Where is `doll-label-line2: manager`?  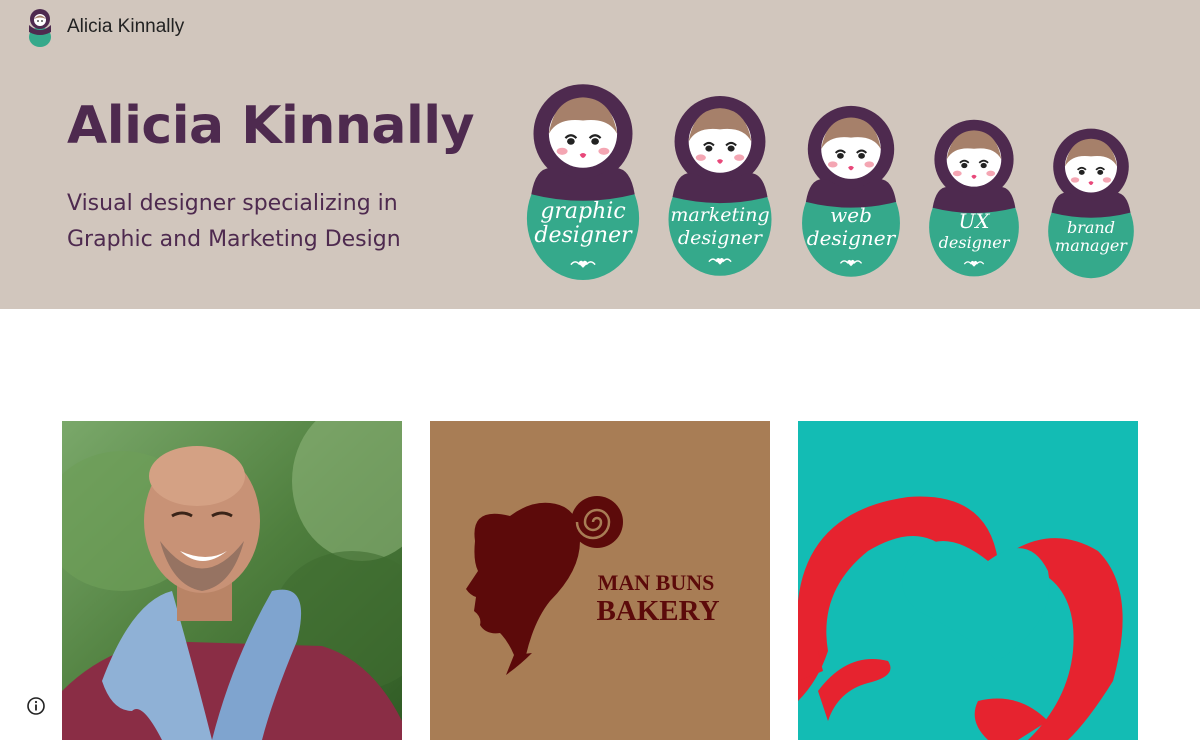
doll-label-line2: manager is located at coordinates (1091, 245).